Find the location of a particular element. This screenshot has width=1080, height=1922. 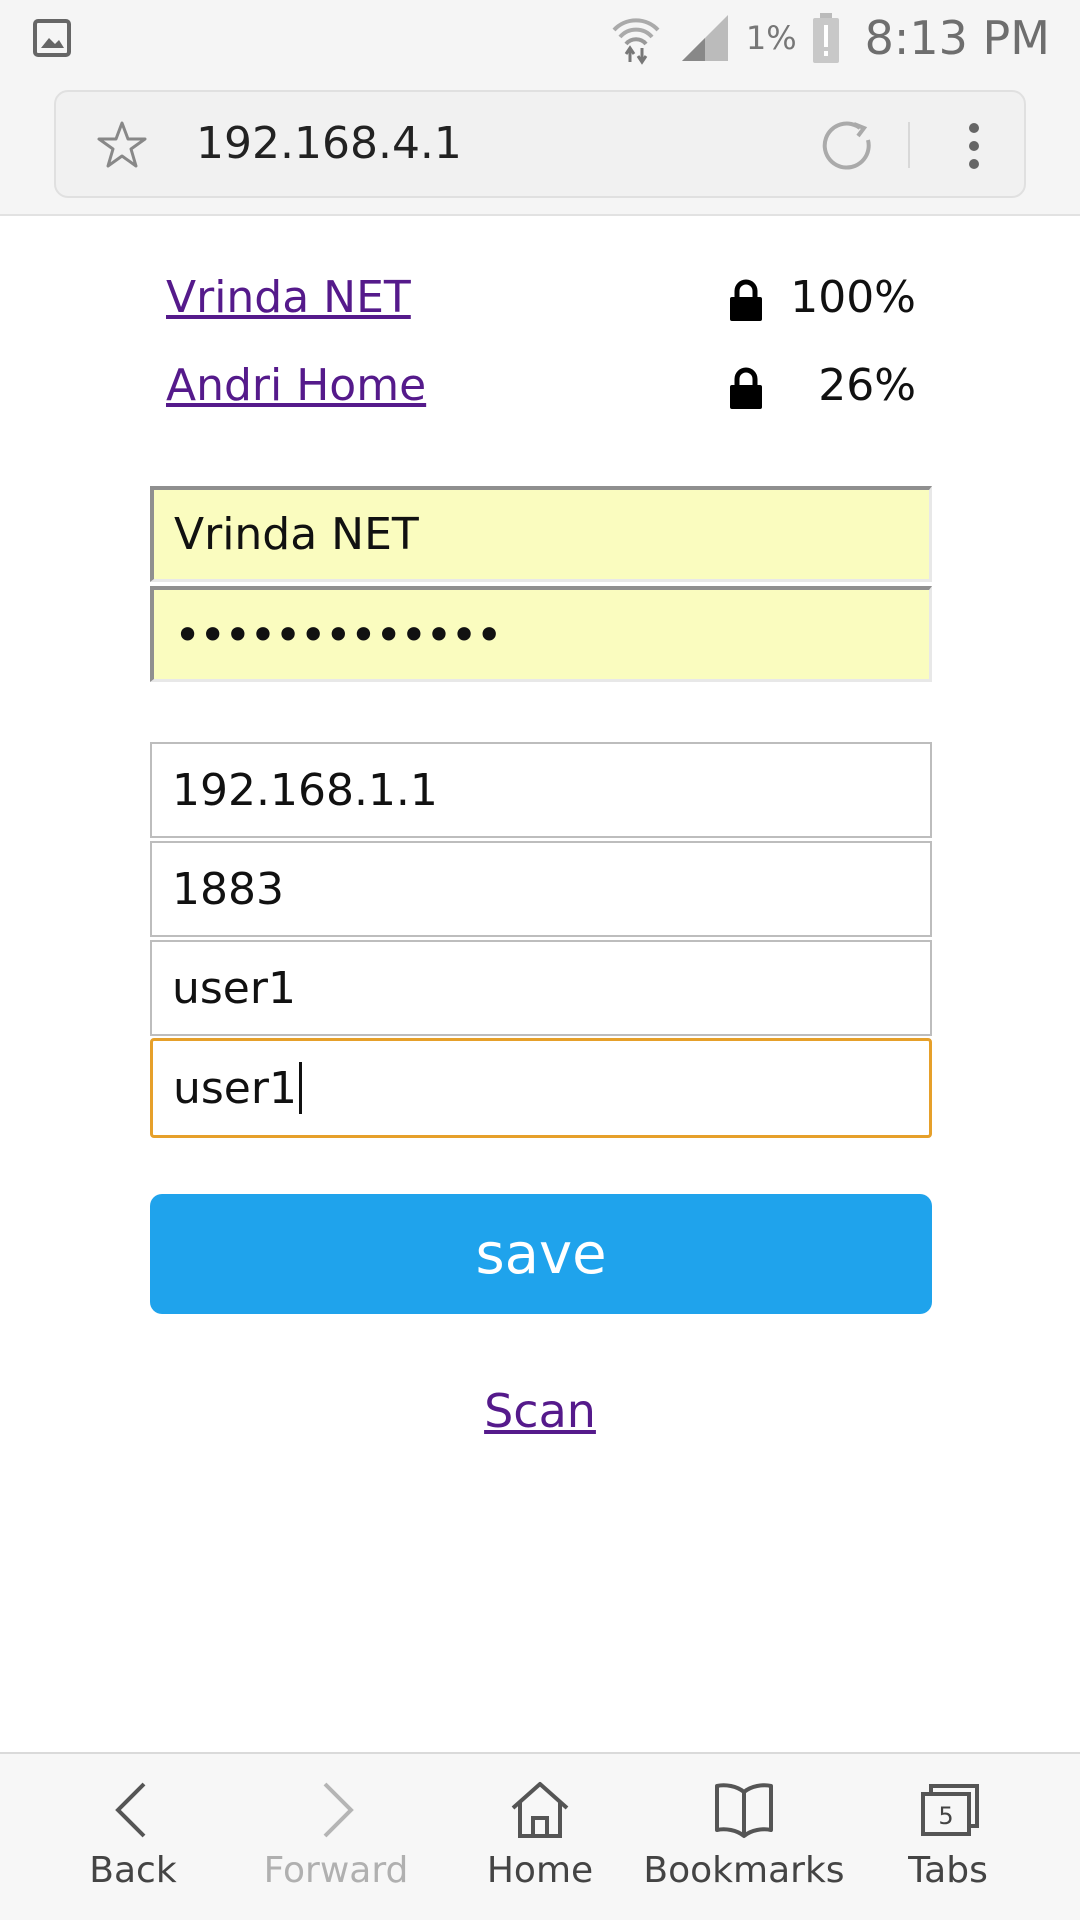

scan-link: Scan is located at coordinates (540, 1411).